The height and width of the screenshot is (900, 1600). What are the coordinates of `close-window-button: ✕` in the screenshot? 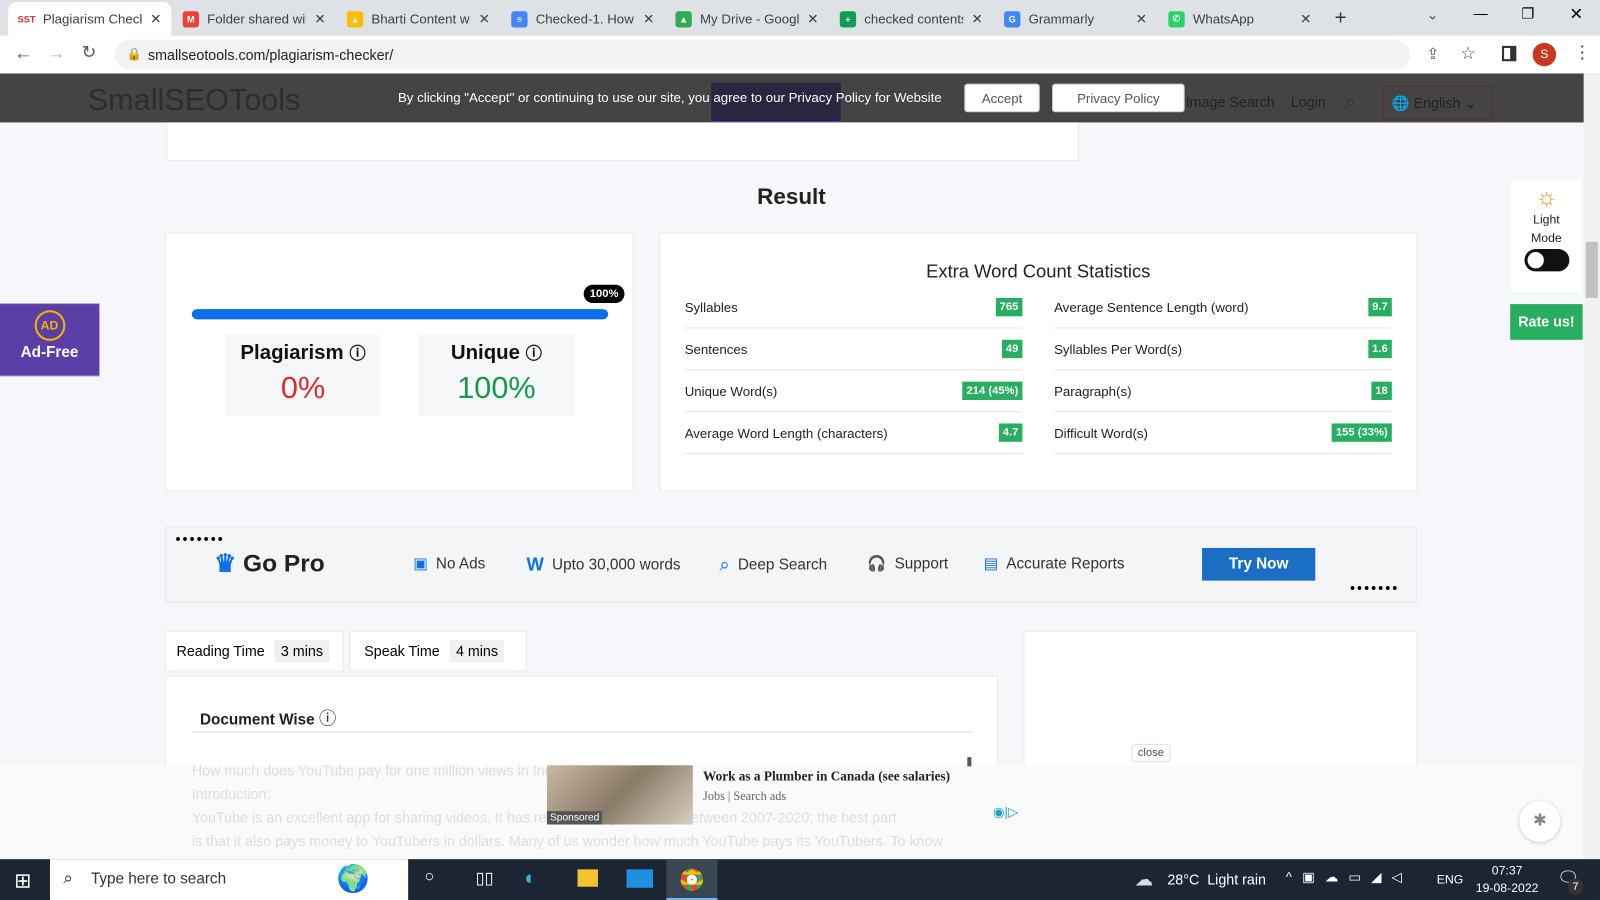 It's located at (1576, 14).